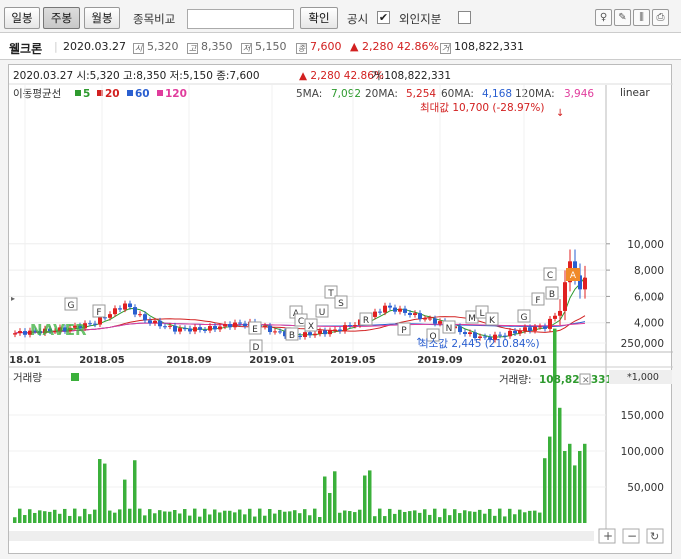  Describe the element at coordinates (603, 17) in the screenshot. I see `bulb-icon: ♀` at that location.